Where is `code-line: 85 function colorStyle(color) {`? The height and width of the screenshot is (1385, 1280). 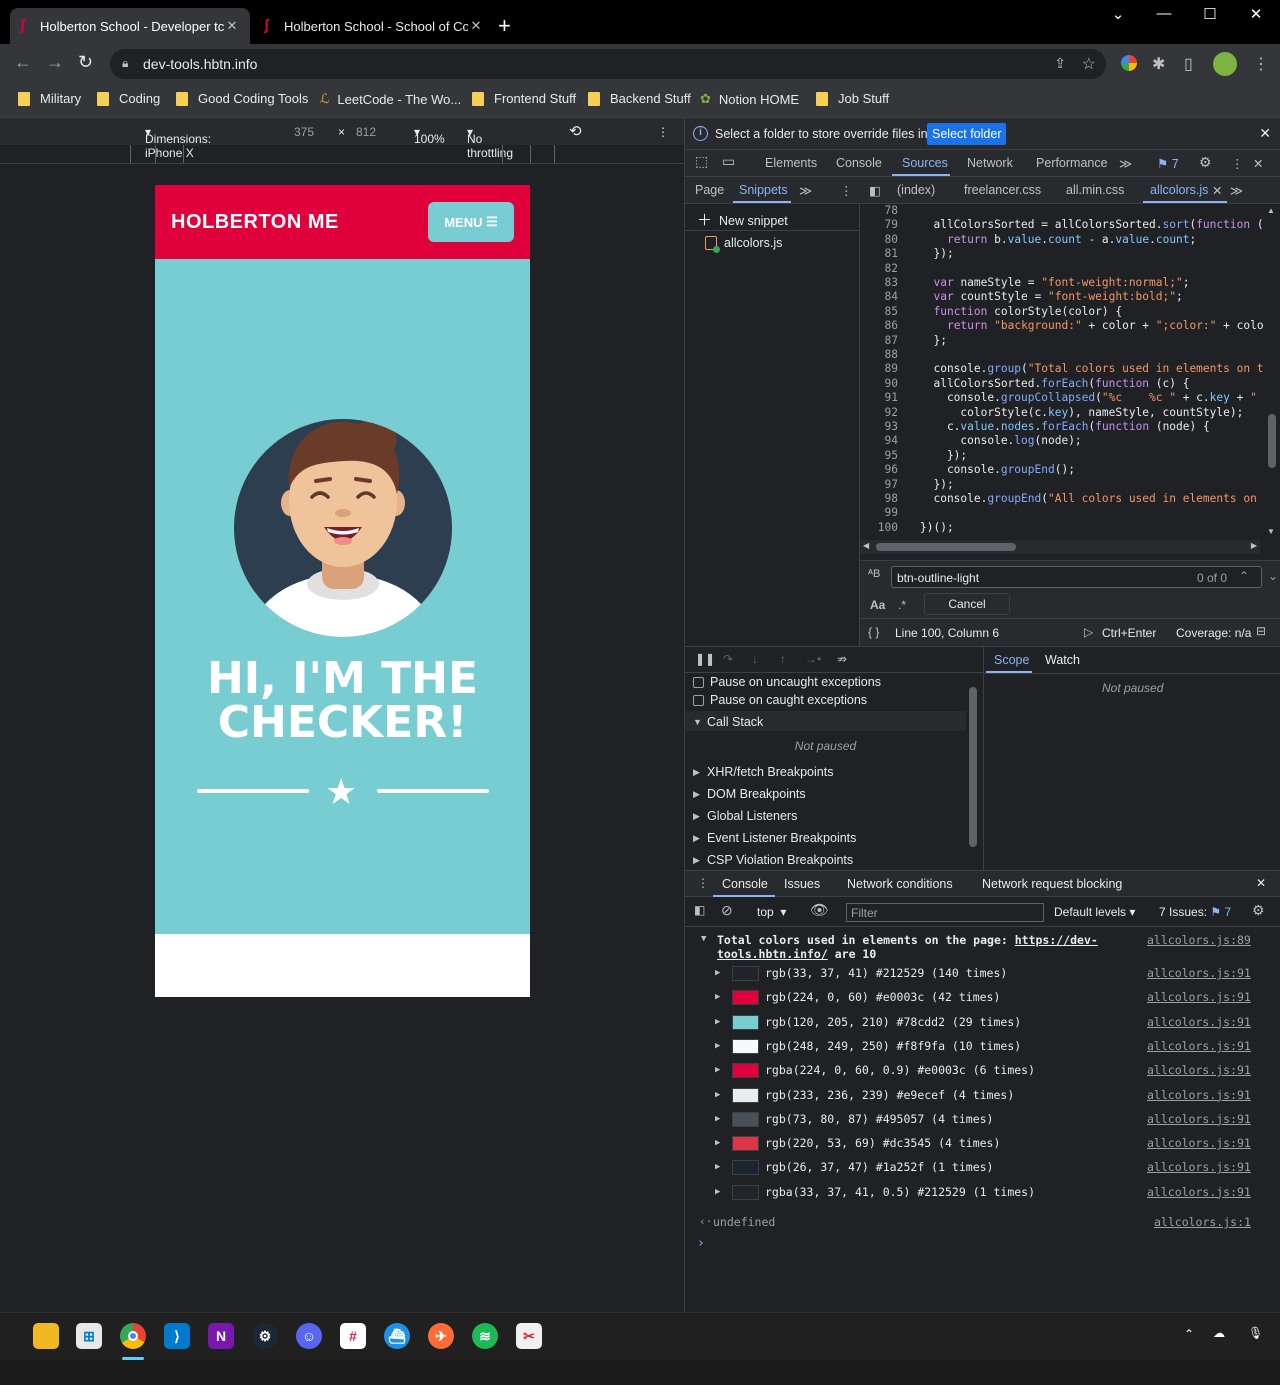
code-line: 85 function colorStyle(color) { is located at coordinates (1070, 312).